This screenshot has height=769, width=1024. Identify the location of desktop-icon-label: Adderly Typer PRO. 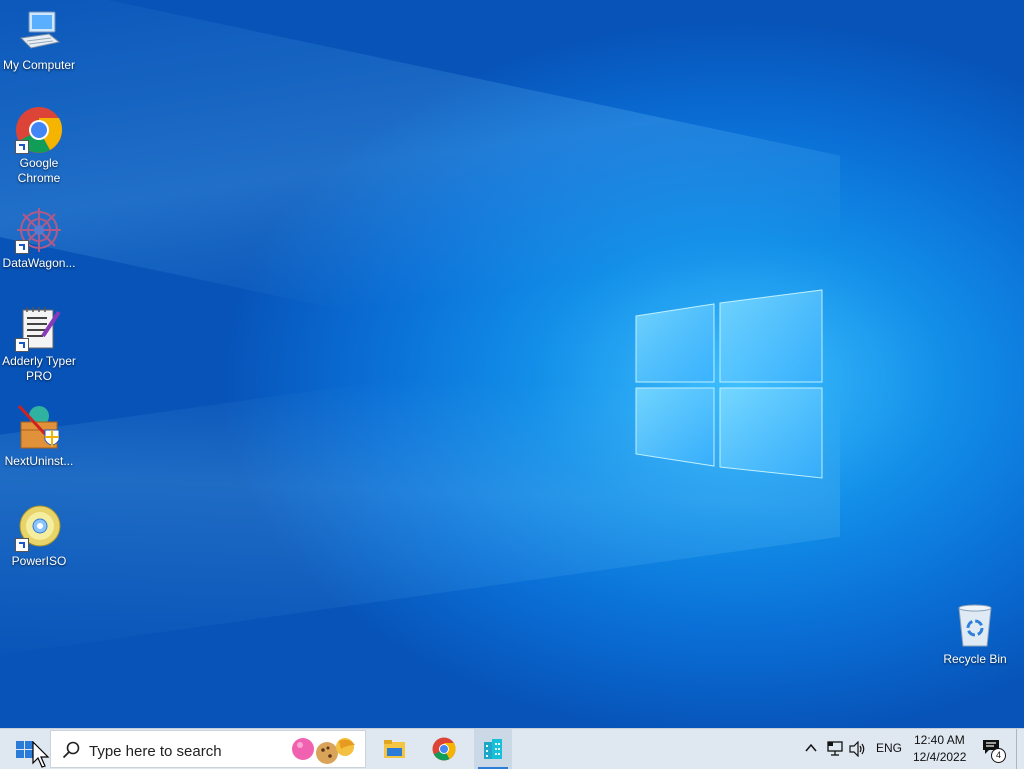
(39, 368).